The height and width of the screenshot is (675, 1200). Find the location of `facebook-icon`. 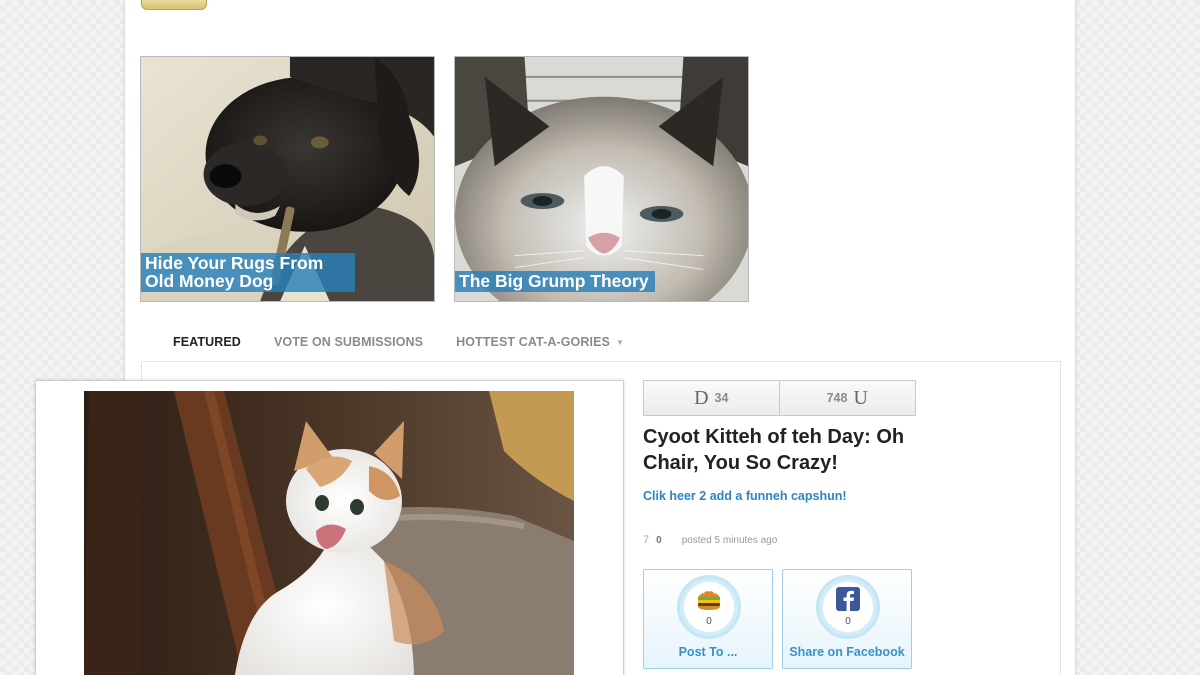

facebook-icon is located at coordinates (848, 599).